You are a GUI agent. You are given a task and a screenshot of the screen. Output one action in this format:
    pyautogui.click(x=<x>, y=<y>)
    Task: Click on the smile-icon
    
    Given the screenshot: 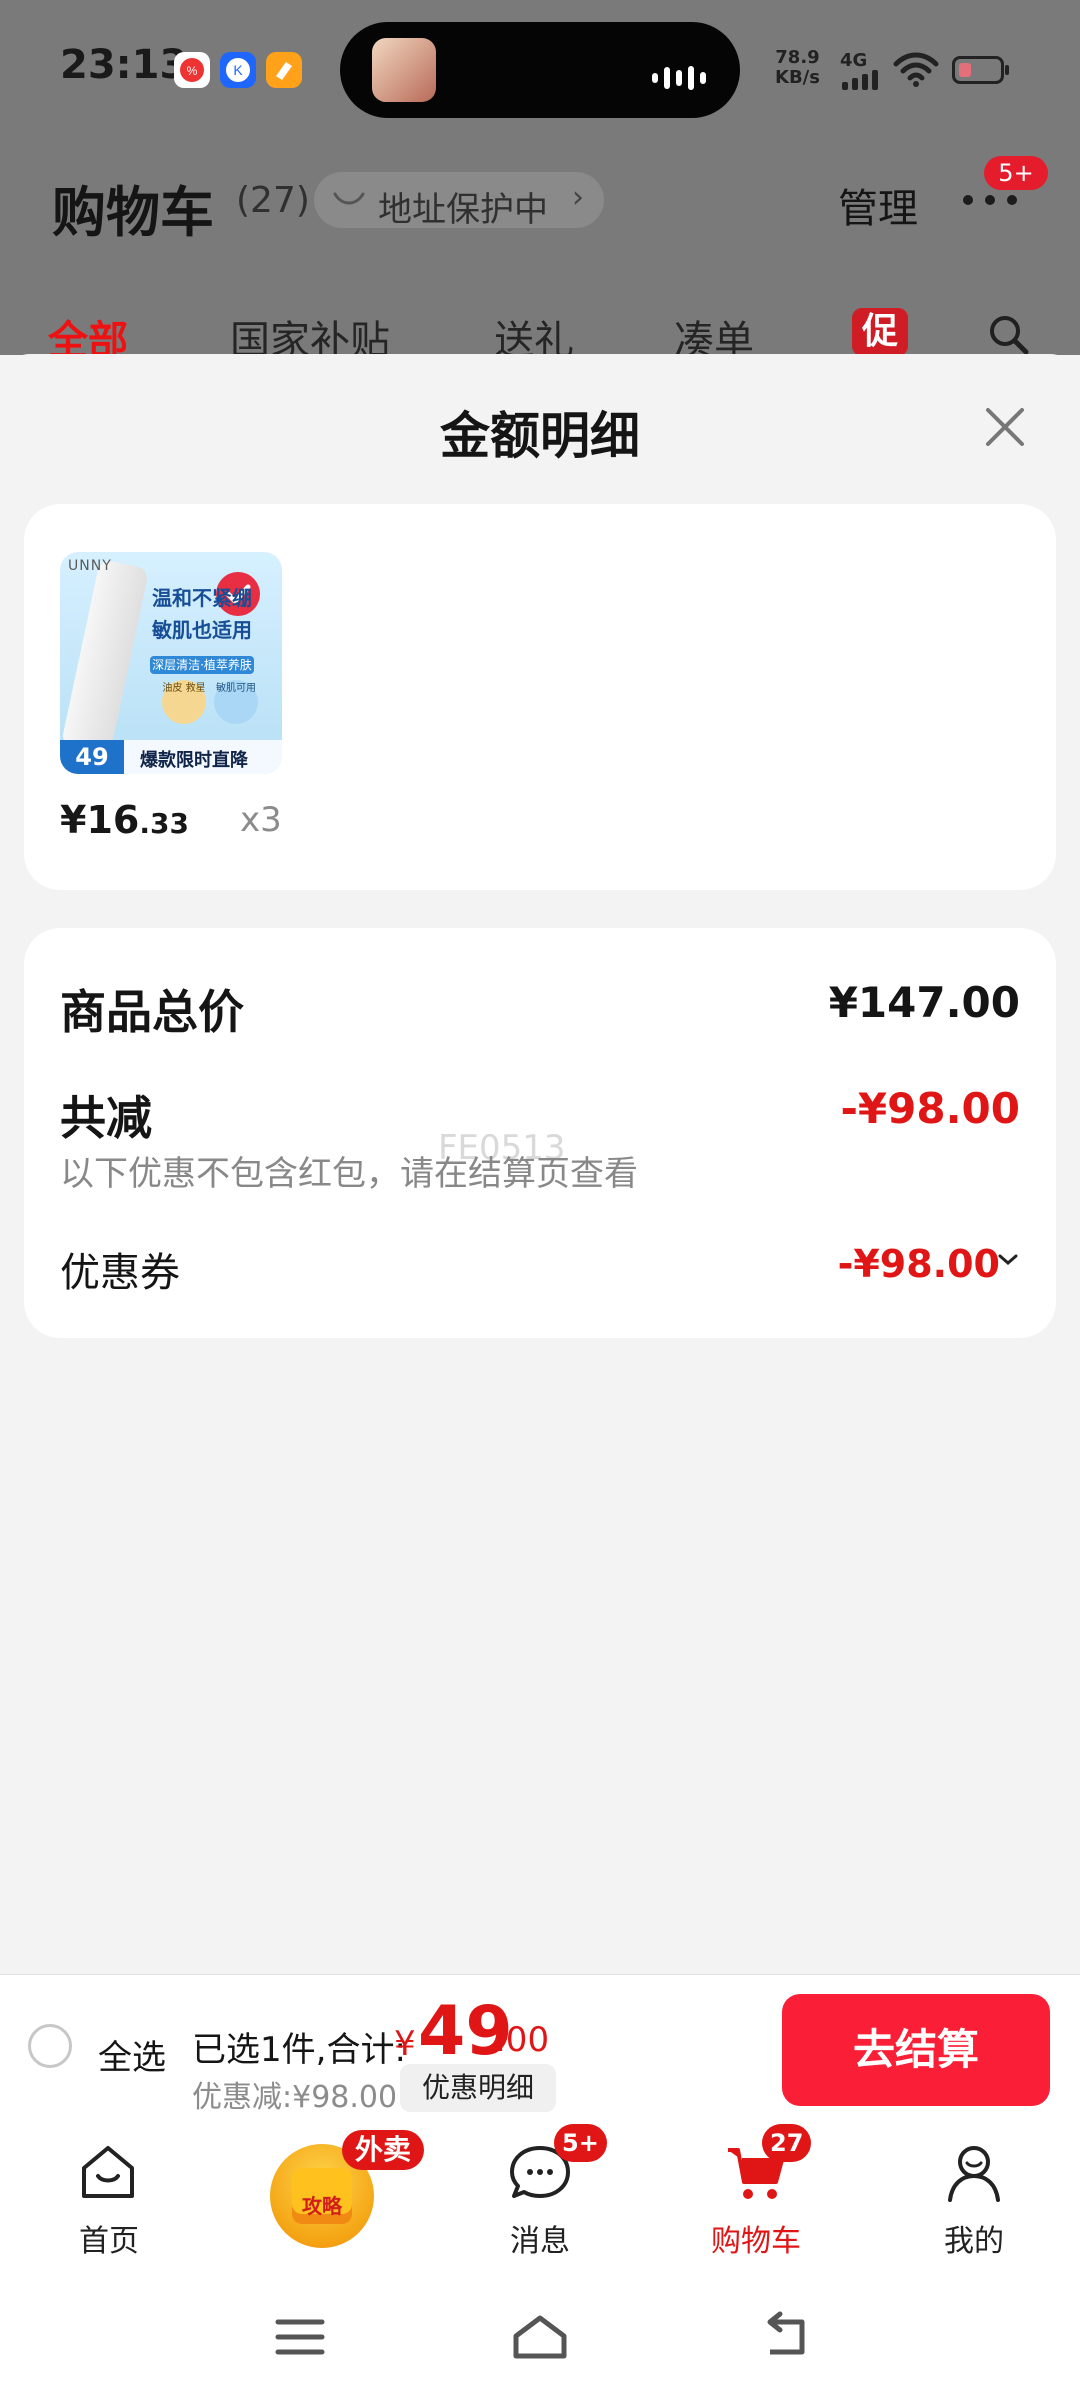 What is the action you would take?
    pyautogui.click(x=349, y=200)
    